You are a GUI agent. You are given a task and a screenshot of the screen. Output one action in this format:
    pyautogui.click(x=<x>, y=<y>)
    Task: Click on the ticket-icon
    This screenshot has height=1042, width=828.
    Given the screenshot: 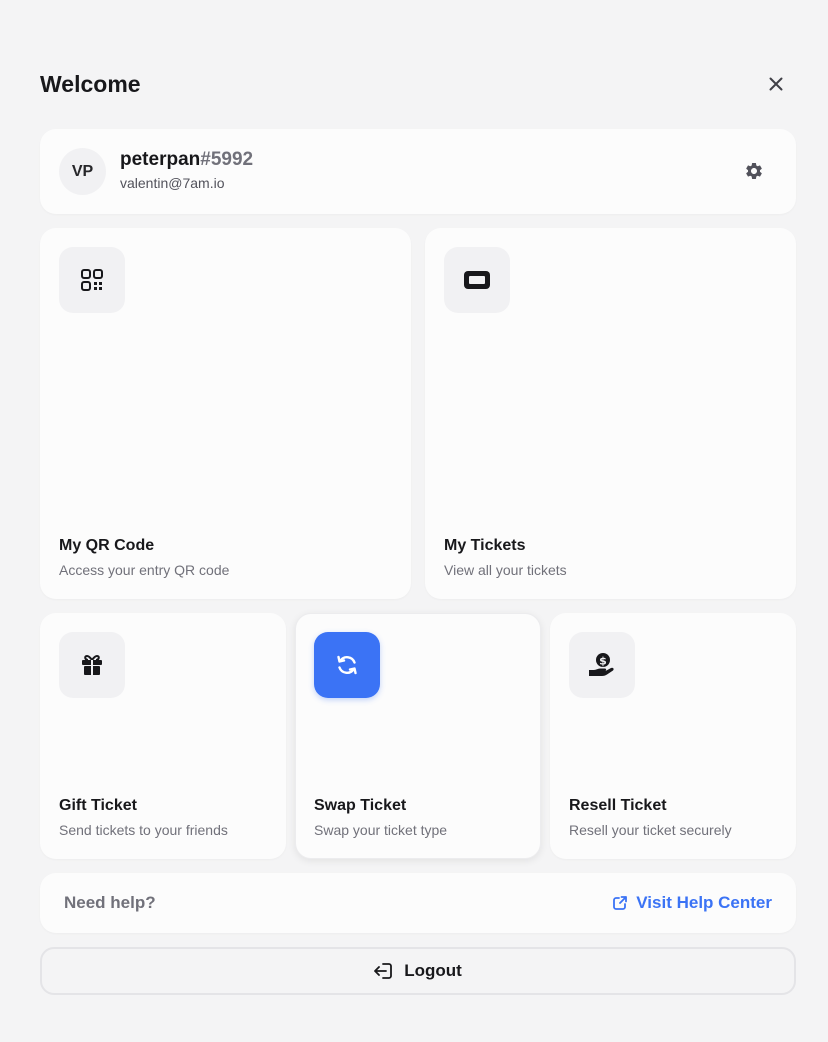 What is the action you would take?
    pyautogui.click(x=477, y=280)
    